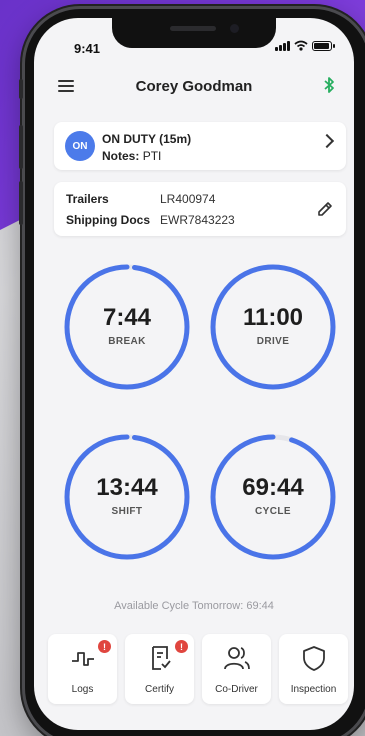 The image size is (365, 736). I want to click on cycle-timer: 69:44 CYCLE, so click(273, 497).